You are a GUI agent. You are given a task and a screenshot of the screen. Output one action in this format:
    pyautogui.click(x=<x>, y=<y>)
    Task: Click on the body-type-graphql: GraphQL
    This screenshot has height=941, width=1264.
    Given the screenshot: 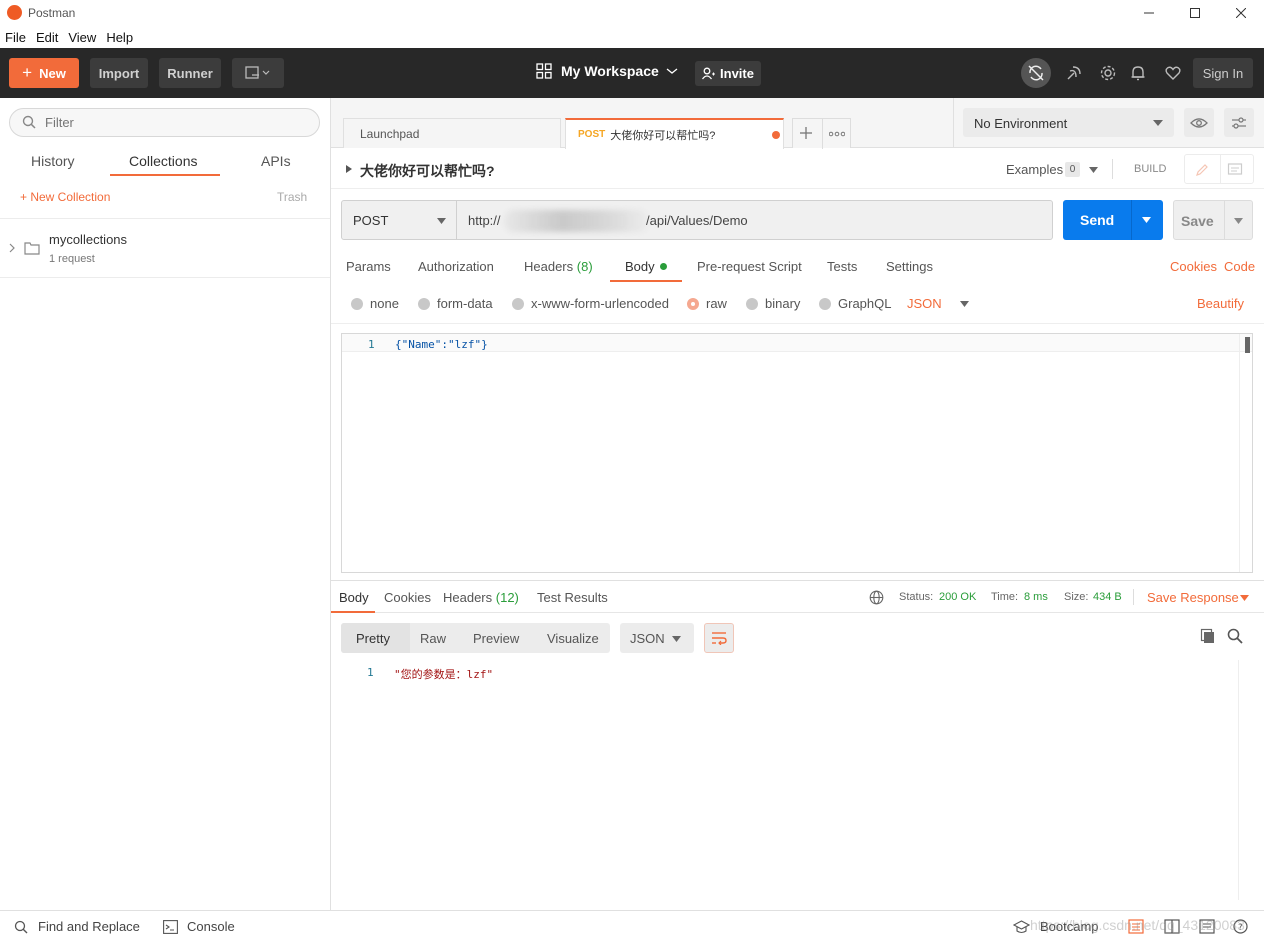 What is the action you would take?
    pyautogui.click(x=855, y=303)
    